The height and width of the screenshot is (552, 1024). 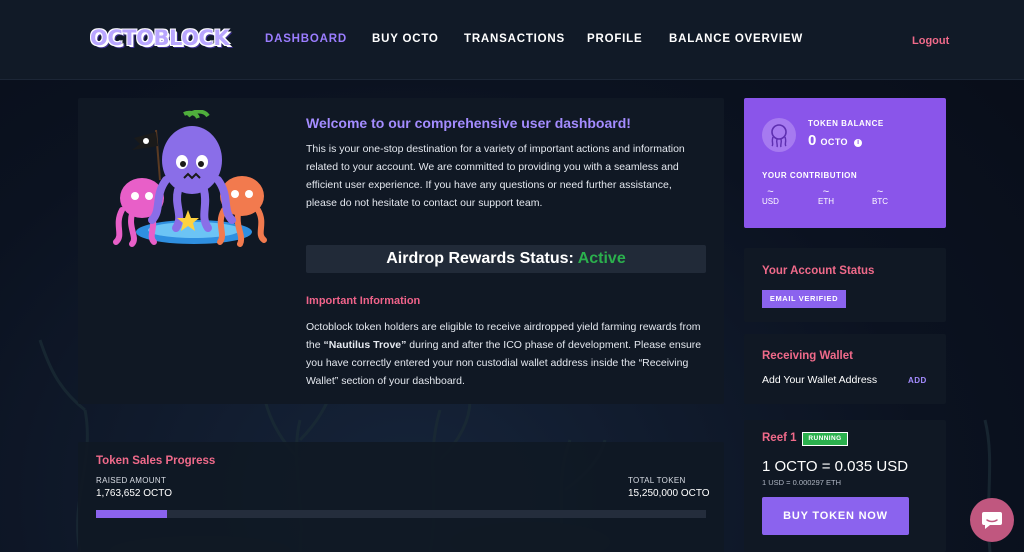 What do you see at coordinates (131, 514) in the screenshot?
I see `sales-progress-fill` at bounding box center [131, 514].